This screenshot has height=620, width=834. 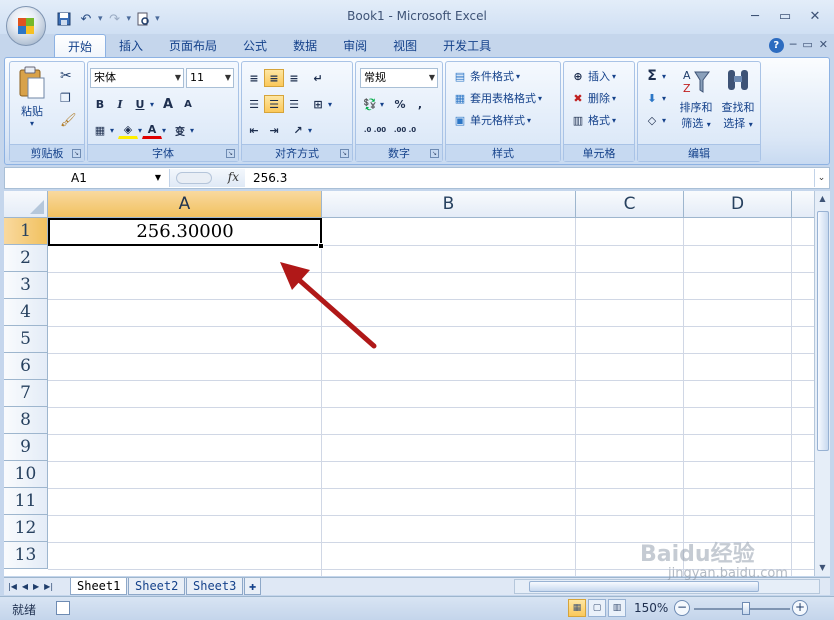 What do you see at coordinates (152, 130) in the screenshot?
I see `font-color-icon: A` at bounding box center [152, 130].